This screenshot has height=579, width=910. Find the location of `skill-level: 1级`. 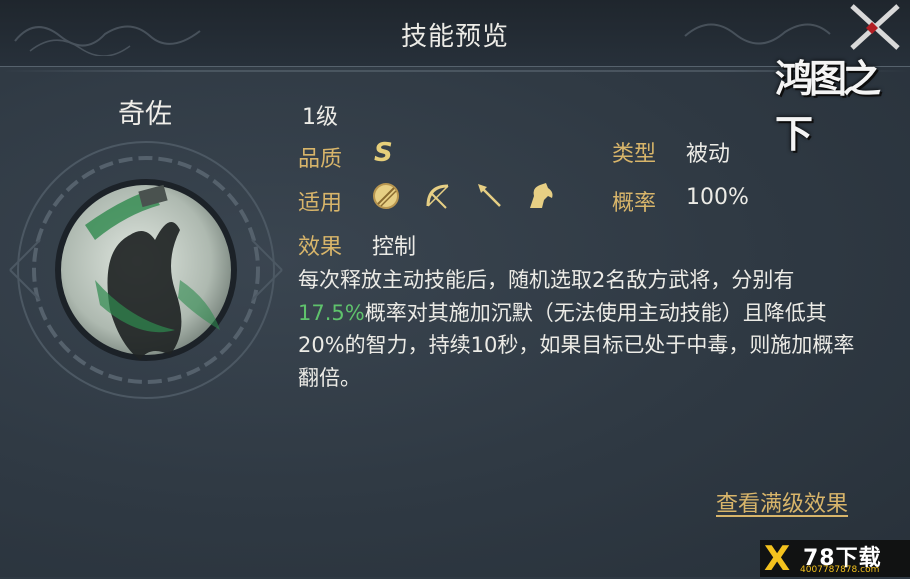

skill-level: 1级 is located at coordinates (320, 117).